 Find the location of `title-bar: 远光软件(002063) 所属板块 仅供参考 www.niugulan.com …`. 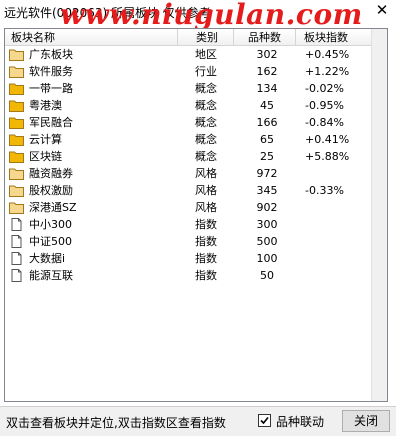

title-bar: 远光软件(002063) 所属板块 仅供参考 www.niugulan.com … is located at coordinates (198, 15).